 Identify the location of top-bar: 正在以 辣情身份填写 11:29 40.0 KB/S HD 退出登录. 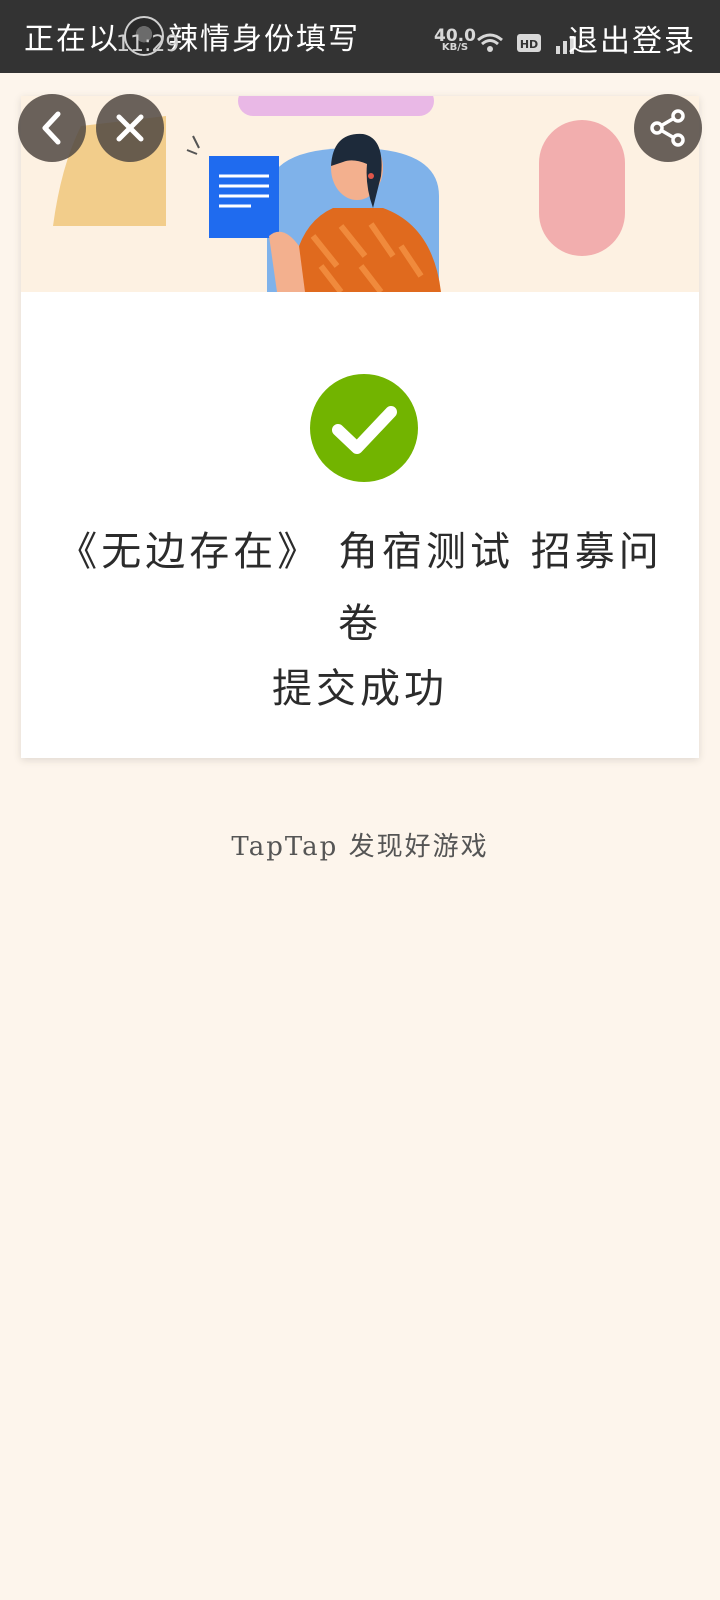
(360, 36).